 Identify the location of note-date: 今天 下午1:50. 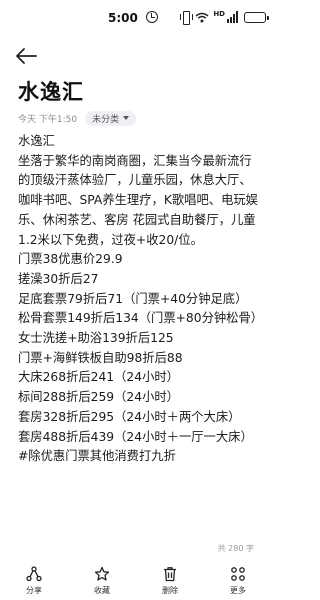
(48, 119).